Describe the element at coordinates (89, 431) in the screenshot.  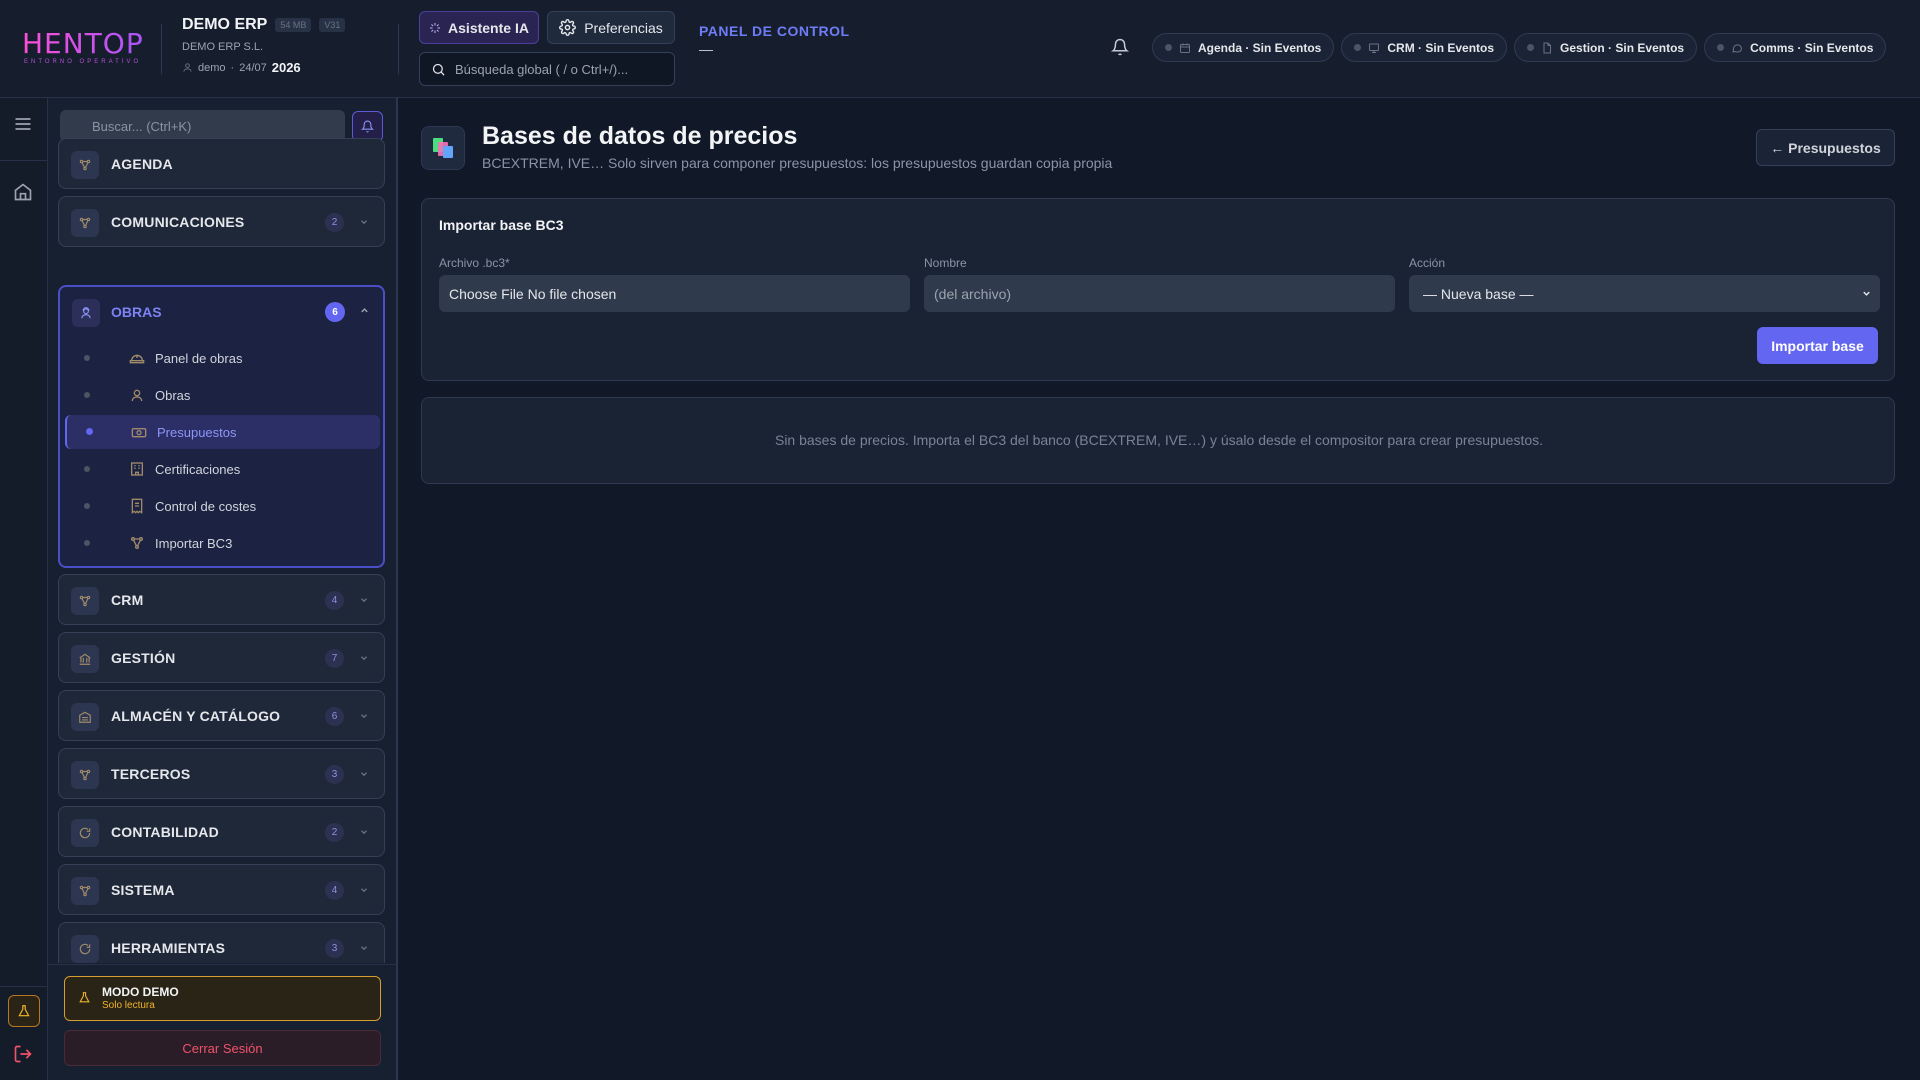
I see `bullet-dot` at that location.